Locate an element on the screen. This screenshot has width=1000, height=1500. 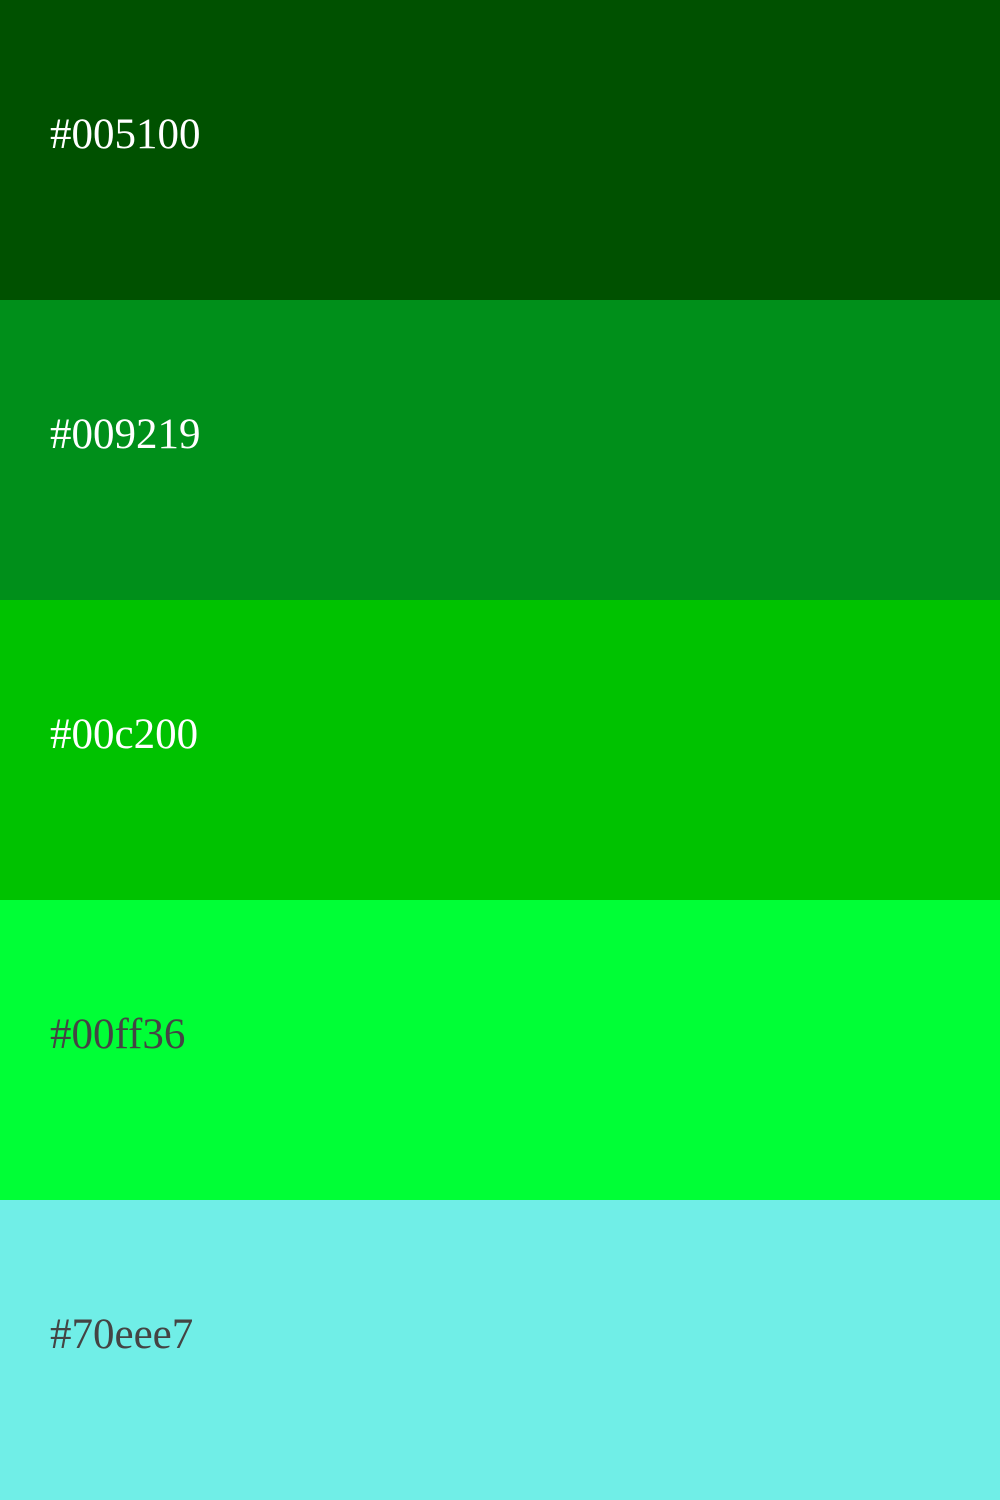
color-hex-label: #70eee7 is located at coordinates (122, 1334).